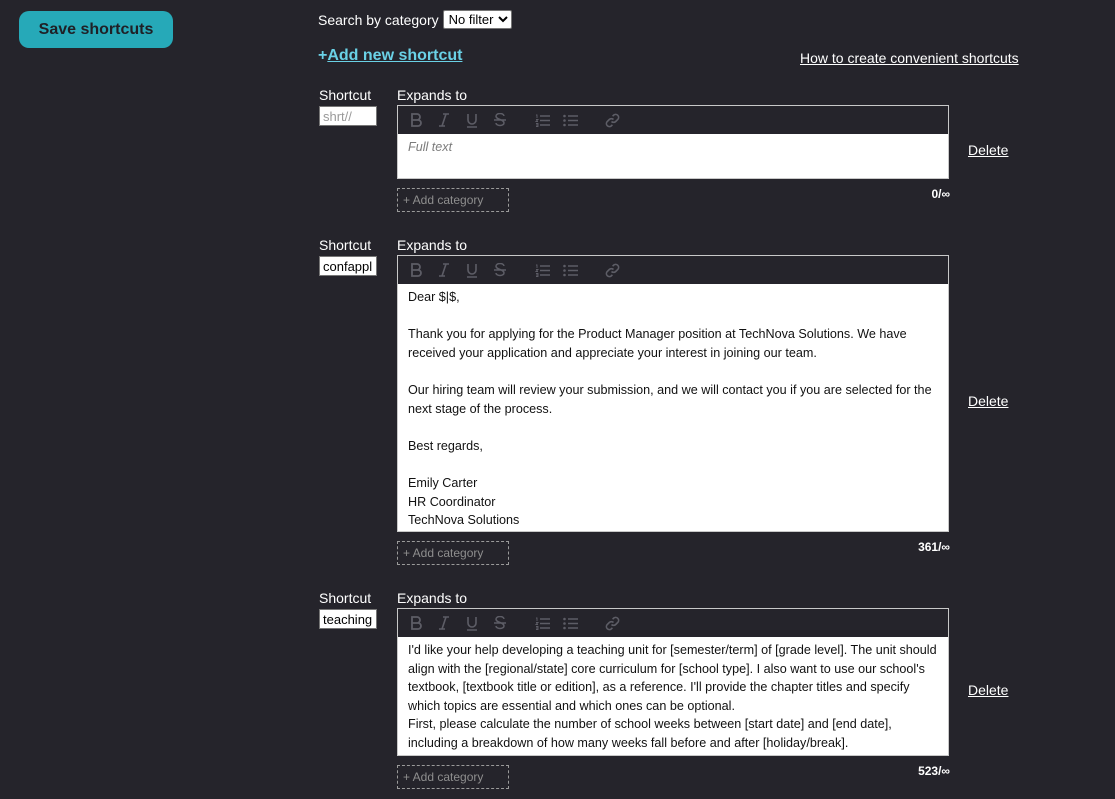 The height and width of the screenshot is (799, 1115). I want to click on save-shortcuts-button: Save shortcuts, so click(96, 29).